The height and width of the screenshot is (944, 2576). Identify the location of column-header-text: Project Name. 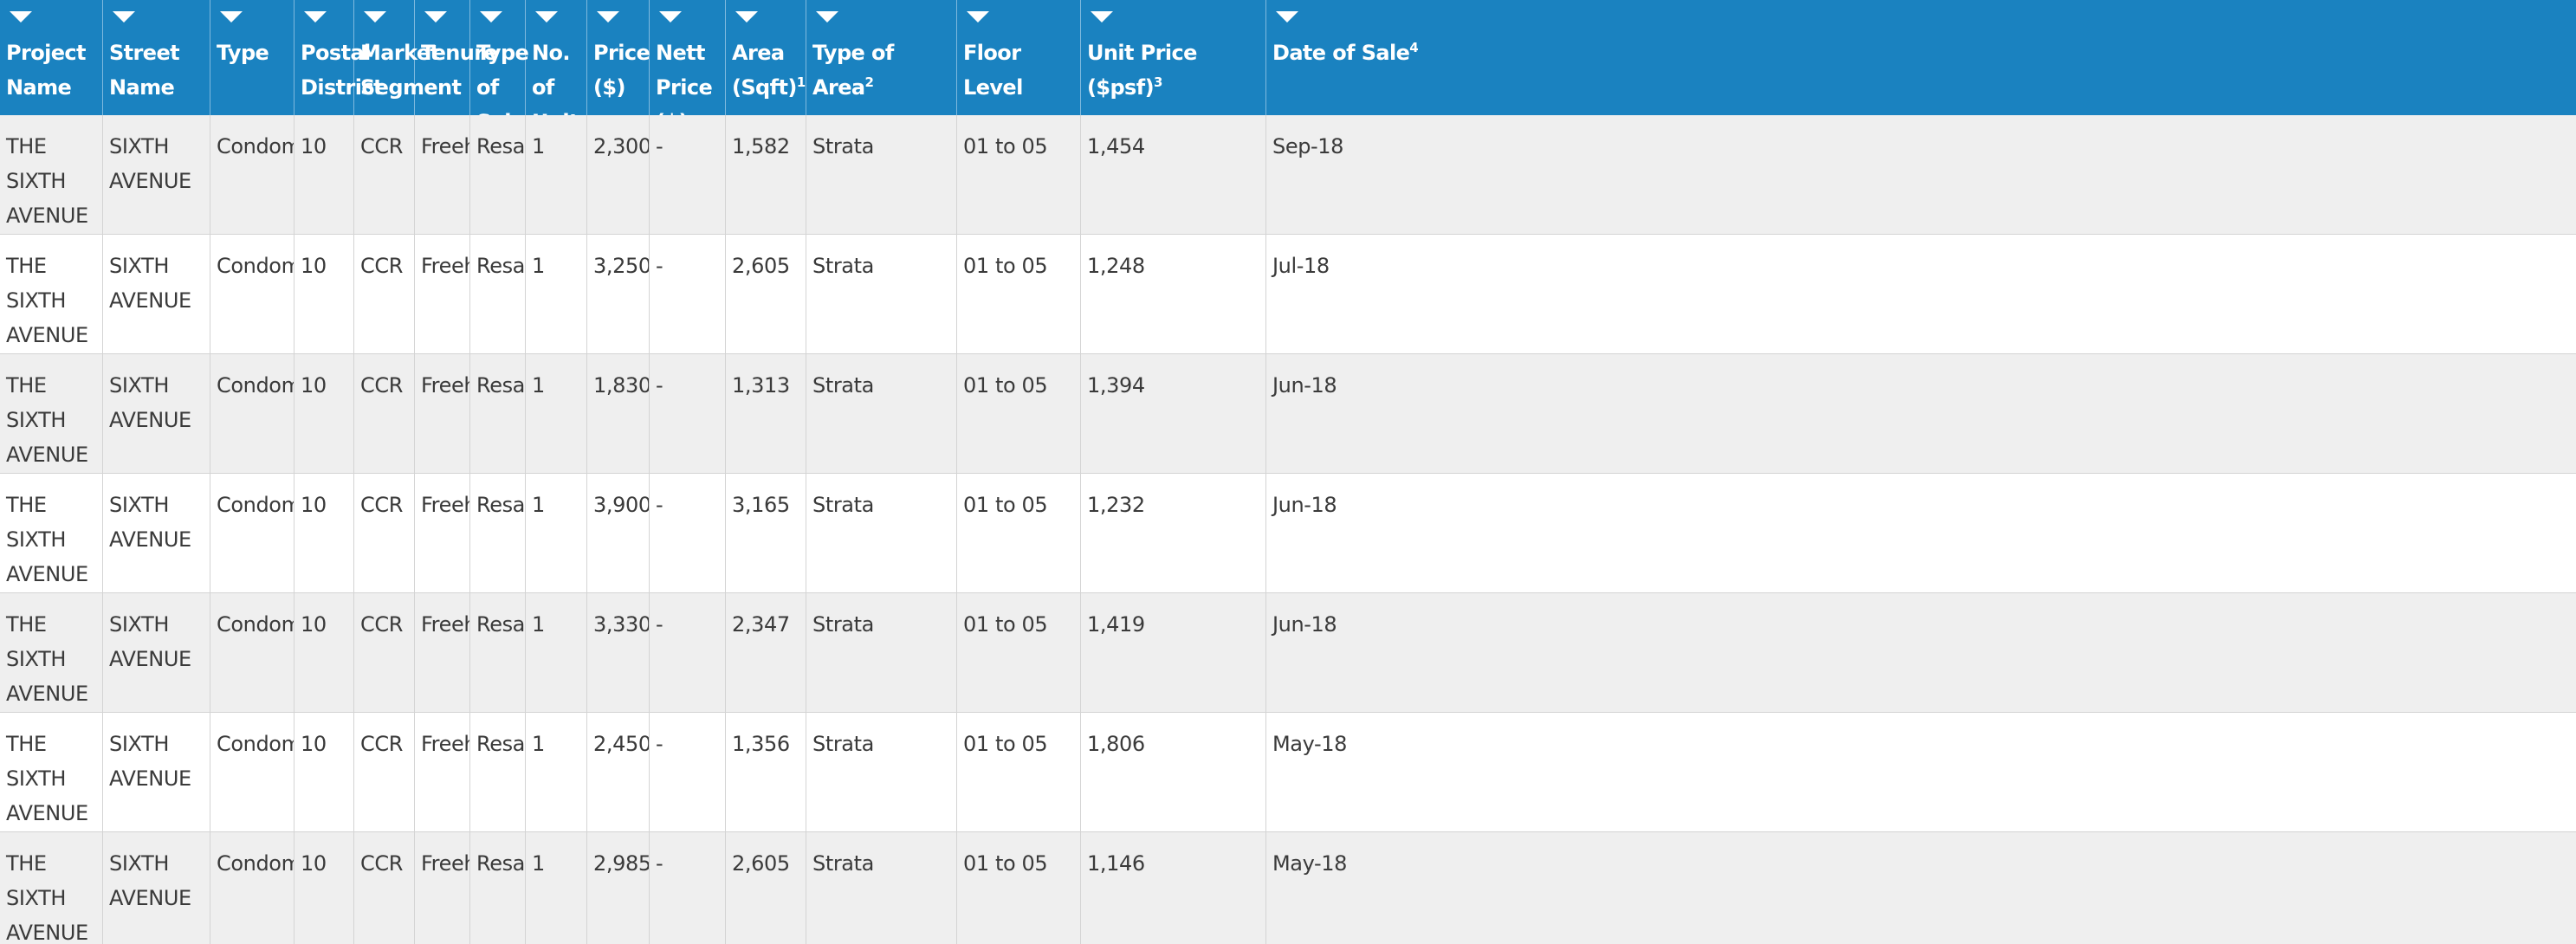
(46, 70).